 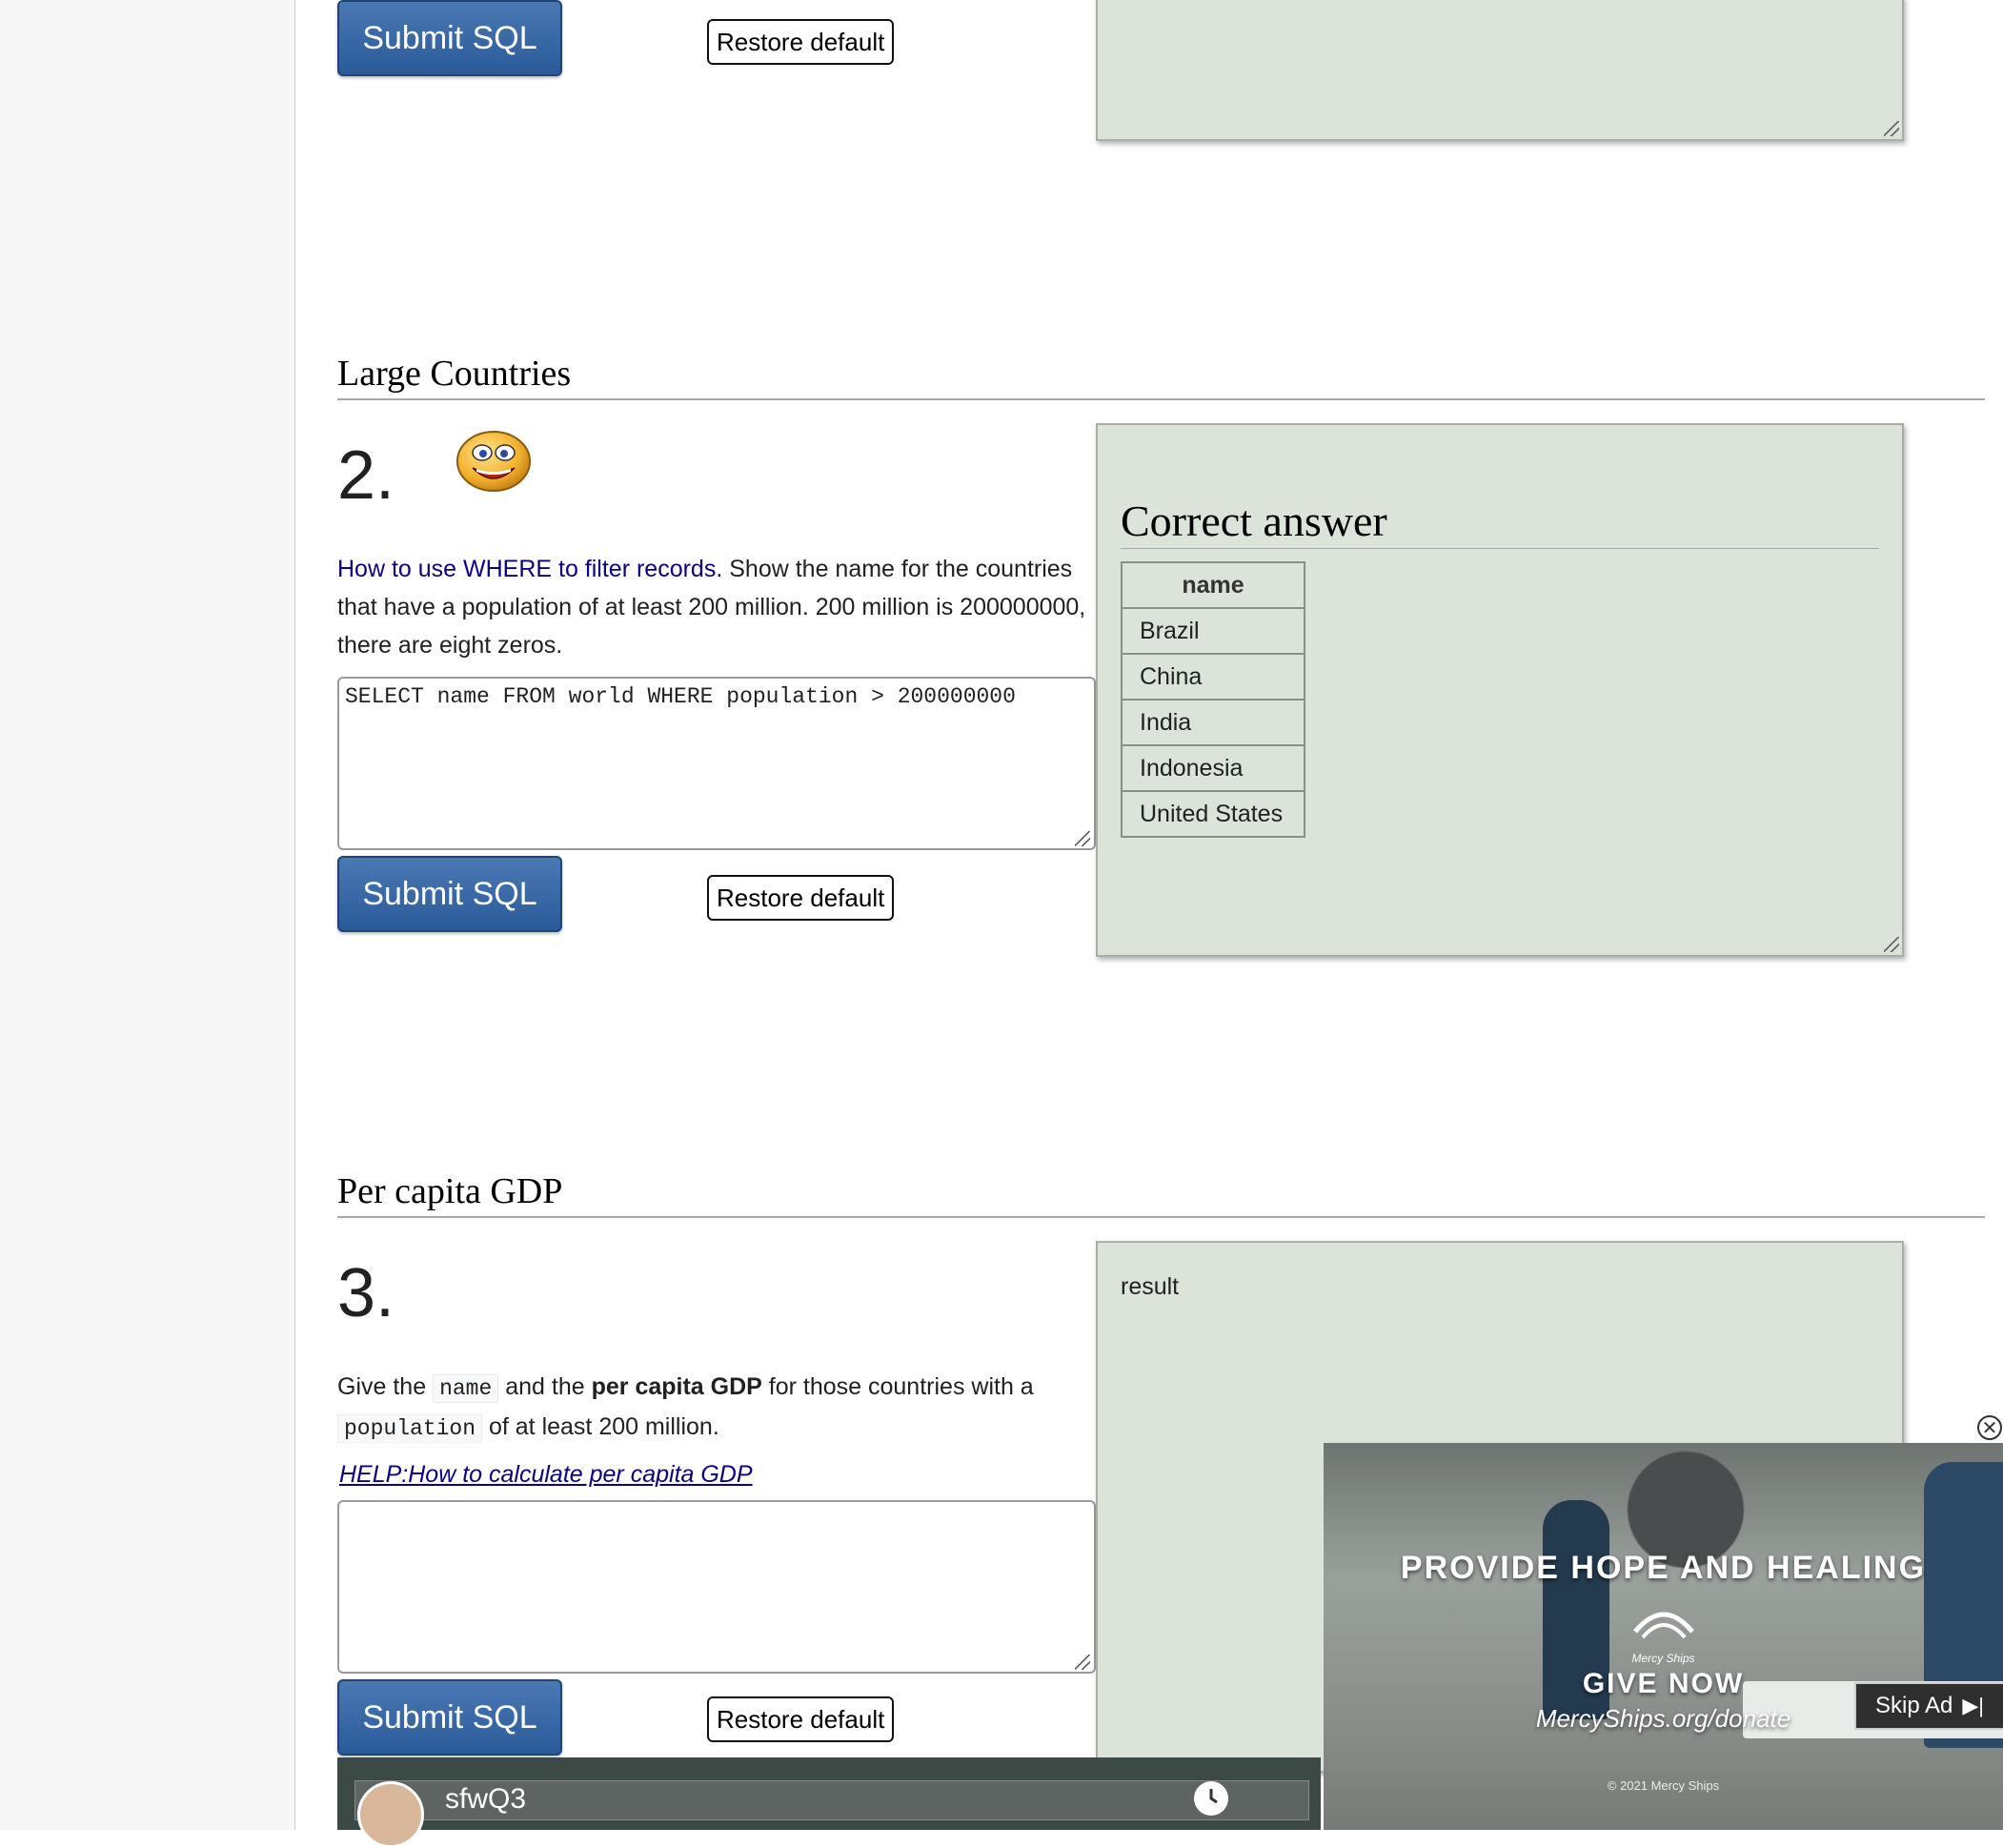 What do you see at coordinates (1500, 523) in the screenshot?
I see `correct-answer-heading: Correct answer` at bounding box center [1500, 523].